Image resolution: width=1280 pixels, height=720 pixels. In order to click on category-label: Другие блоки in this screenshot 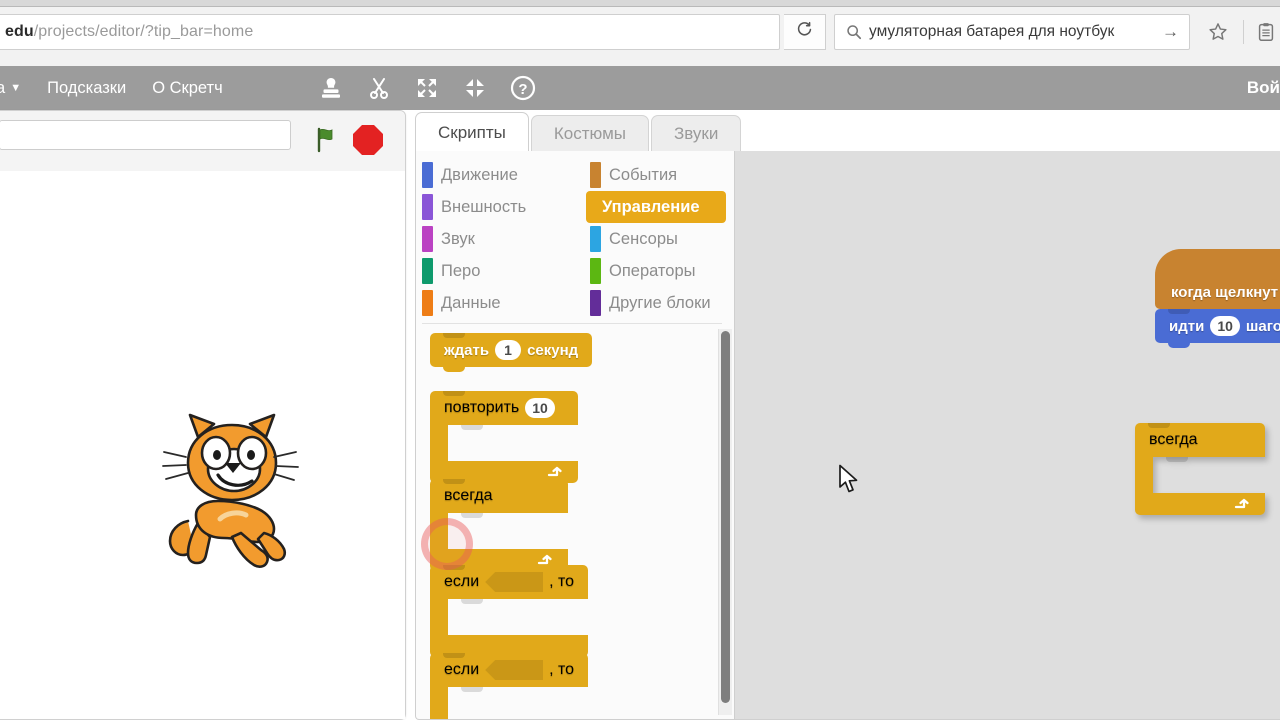, I will do `click(660, 302)`.